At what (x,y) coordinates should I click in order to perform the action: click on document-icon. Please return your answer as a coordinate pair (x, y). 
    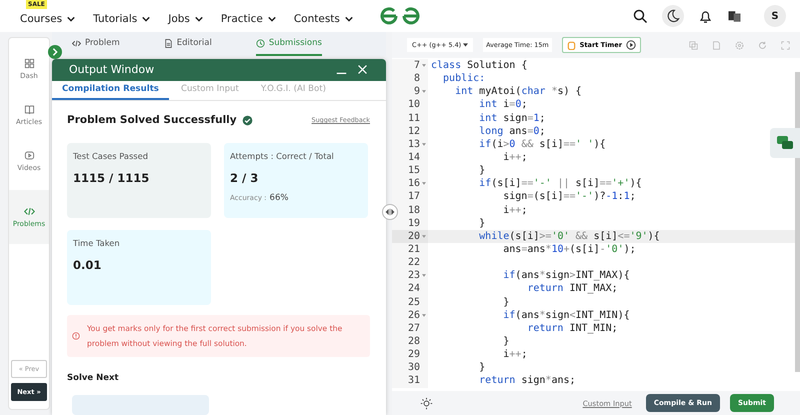
    Looking at the image, I should click on (168, 43).